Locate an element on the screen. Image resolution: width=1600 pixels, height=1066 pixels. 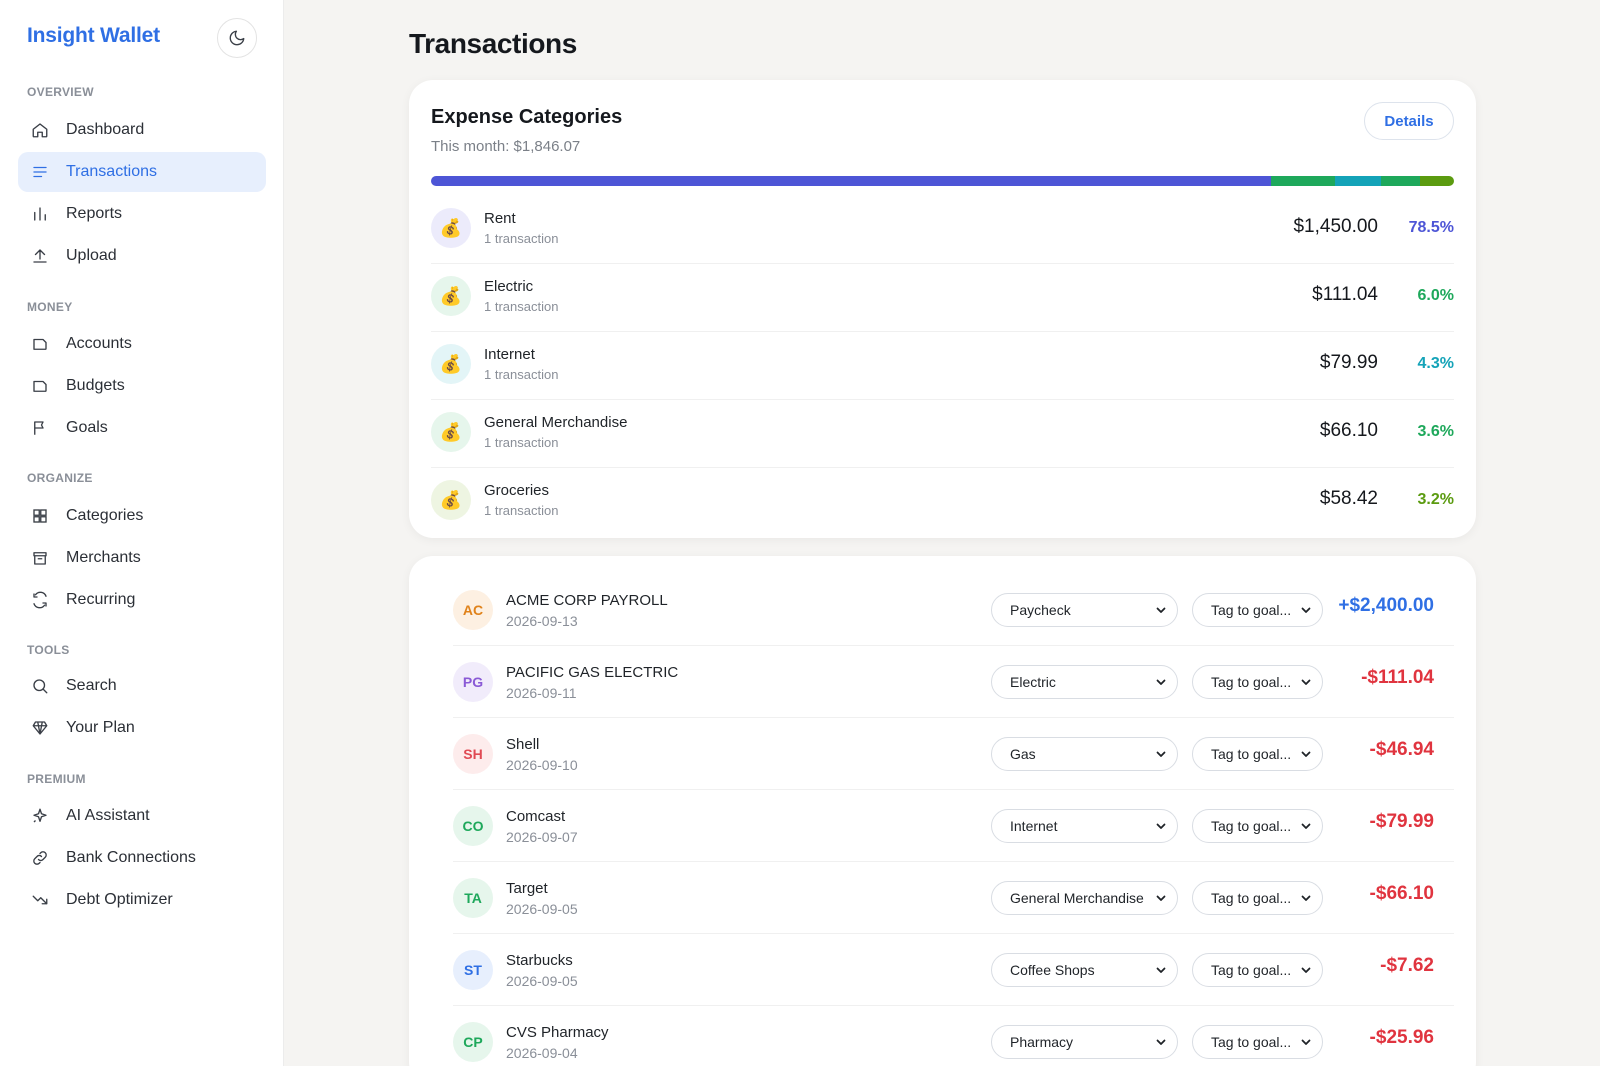
category-row: 💰 Electric 1 transaction $111.04 6.0% is located at coordinates (942, 298).